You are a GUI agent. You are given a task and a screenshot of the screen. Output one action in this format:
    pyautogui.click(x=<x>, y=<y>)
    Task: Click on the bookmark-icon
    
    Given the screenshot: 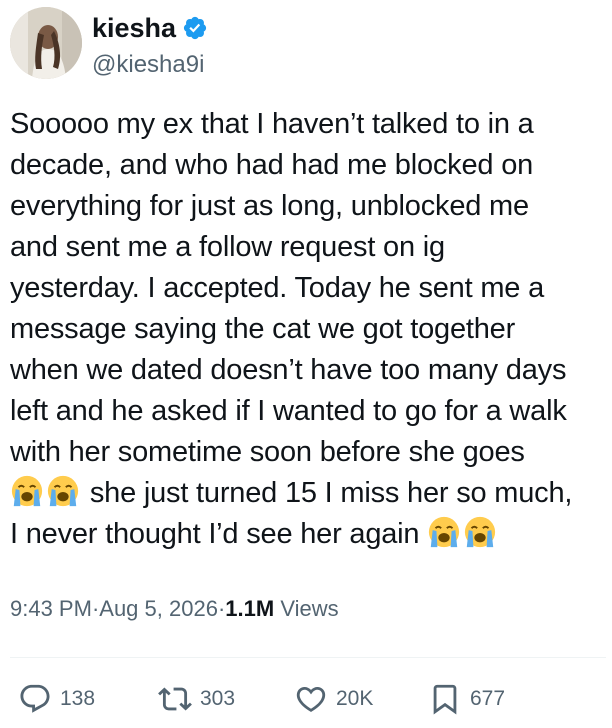 What is the action you would take?
    pyautogui.click(x=445, y=699)
    